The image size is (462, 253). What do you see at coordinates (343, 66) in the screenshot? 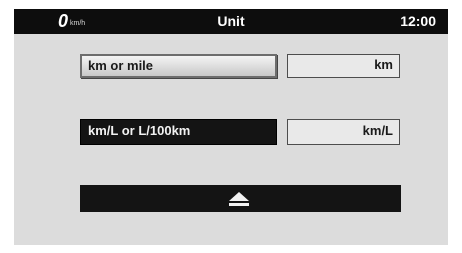
I see `distance-unit-value: km` at bounding box center [343, 66].